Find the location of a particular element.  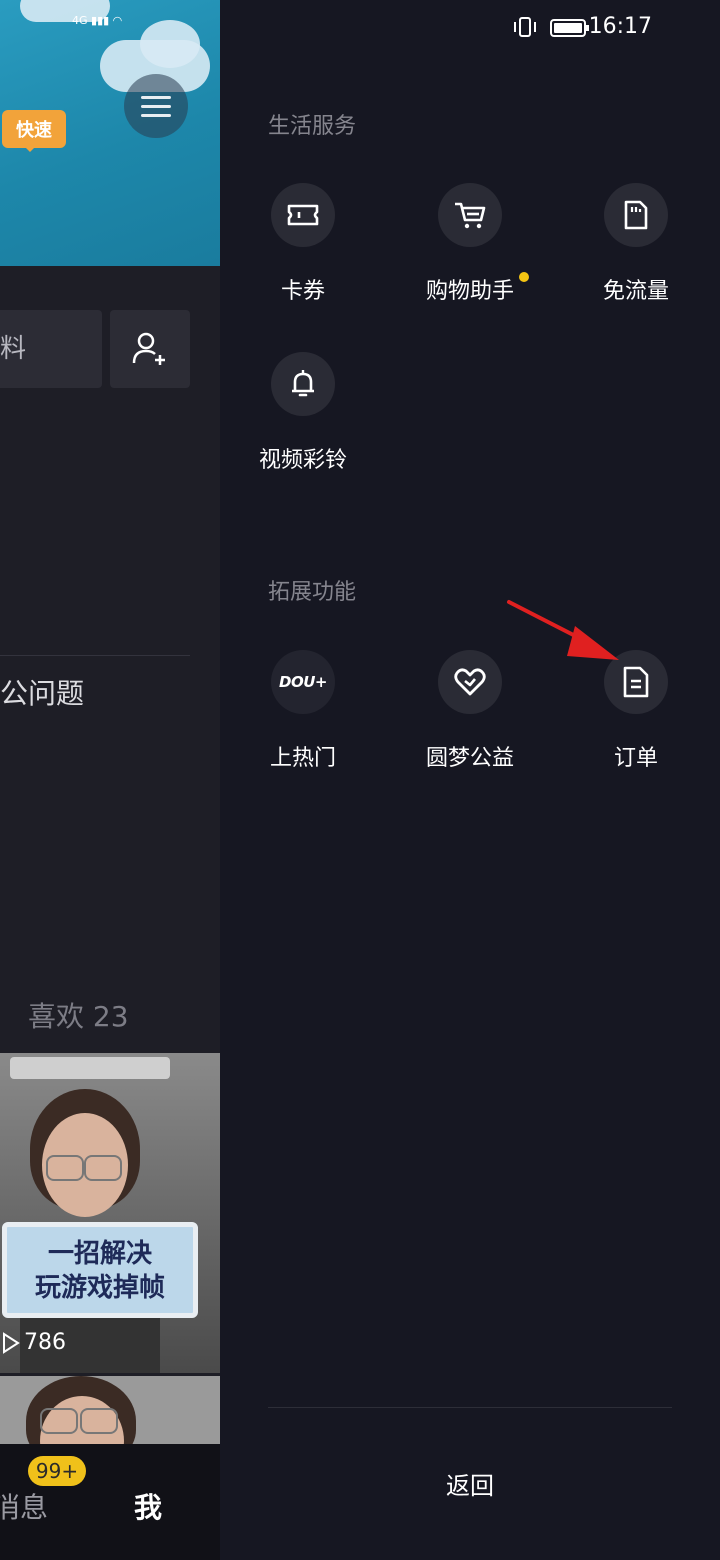

heart-icon is located at coordinates (470, 682).